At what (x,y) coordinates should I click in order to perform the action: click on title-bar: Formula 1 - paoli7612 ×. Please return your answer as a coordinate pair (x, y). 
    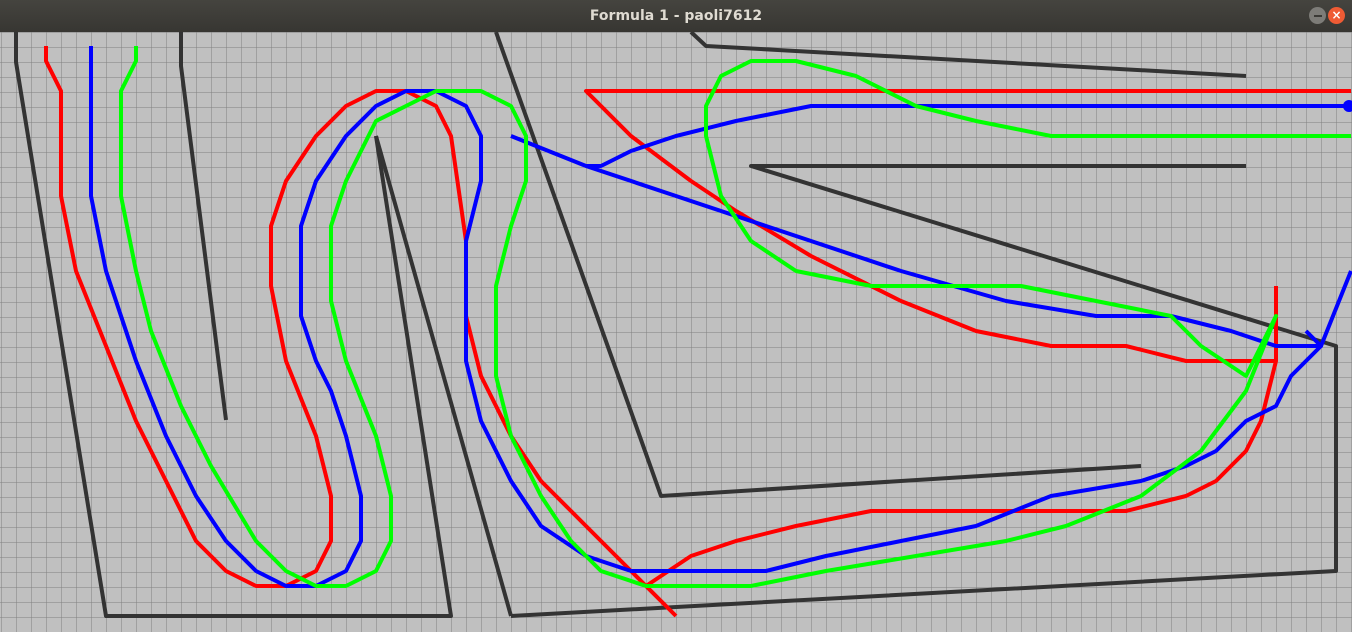
    Looking at the image, I should click on (676, 16).